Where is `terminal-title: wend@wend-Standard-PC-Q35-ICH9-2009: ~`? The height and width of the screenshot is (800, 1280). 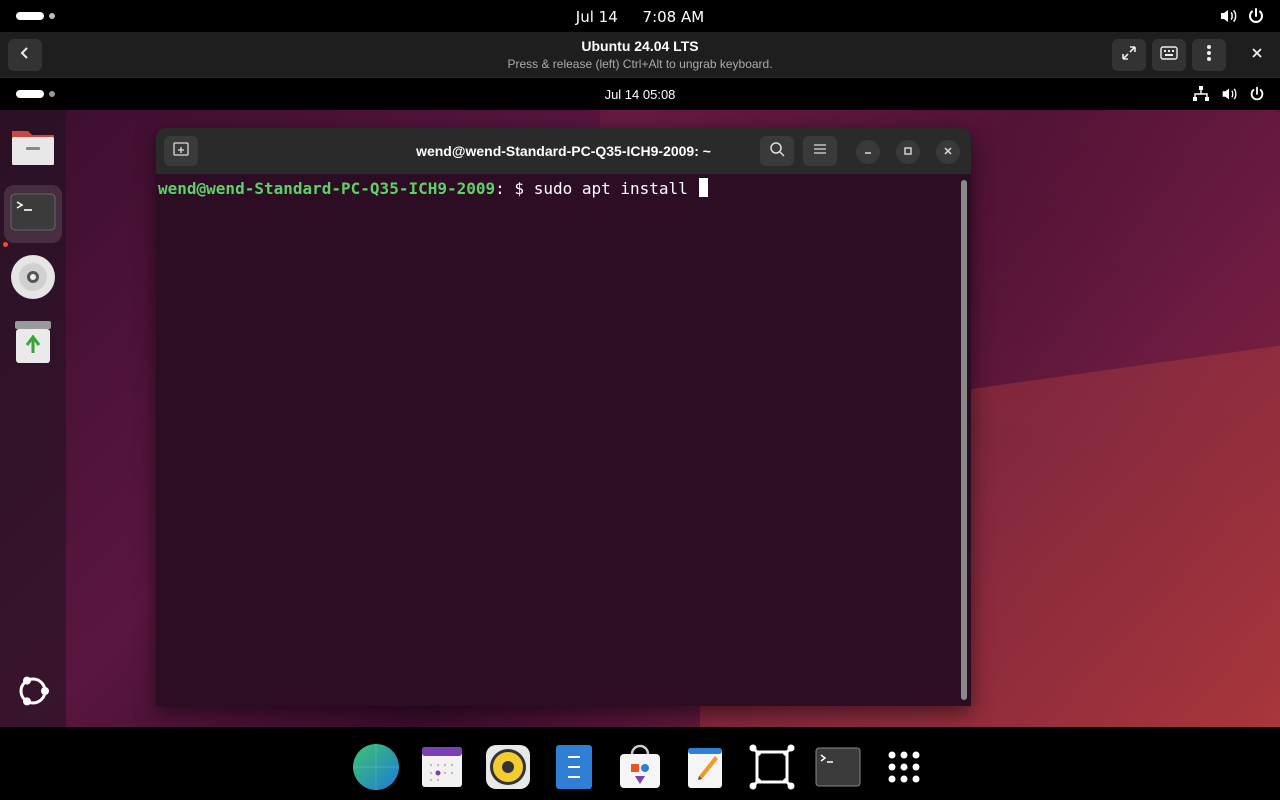 terminal-title: wend@wend-Standard-PC-Q35-ICH9-2009: ~ is located at coordinates (563, 151).